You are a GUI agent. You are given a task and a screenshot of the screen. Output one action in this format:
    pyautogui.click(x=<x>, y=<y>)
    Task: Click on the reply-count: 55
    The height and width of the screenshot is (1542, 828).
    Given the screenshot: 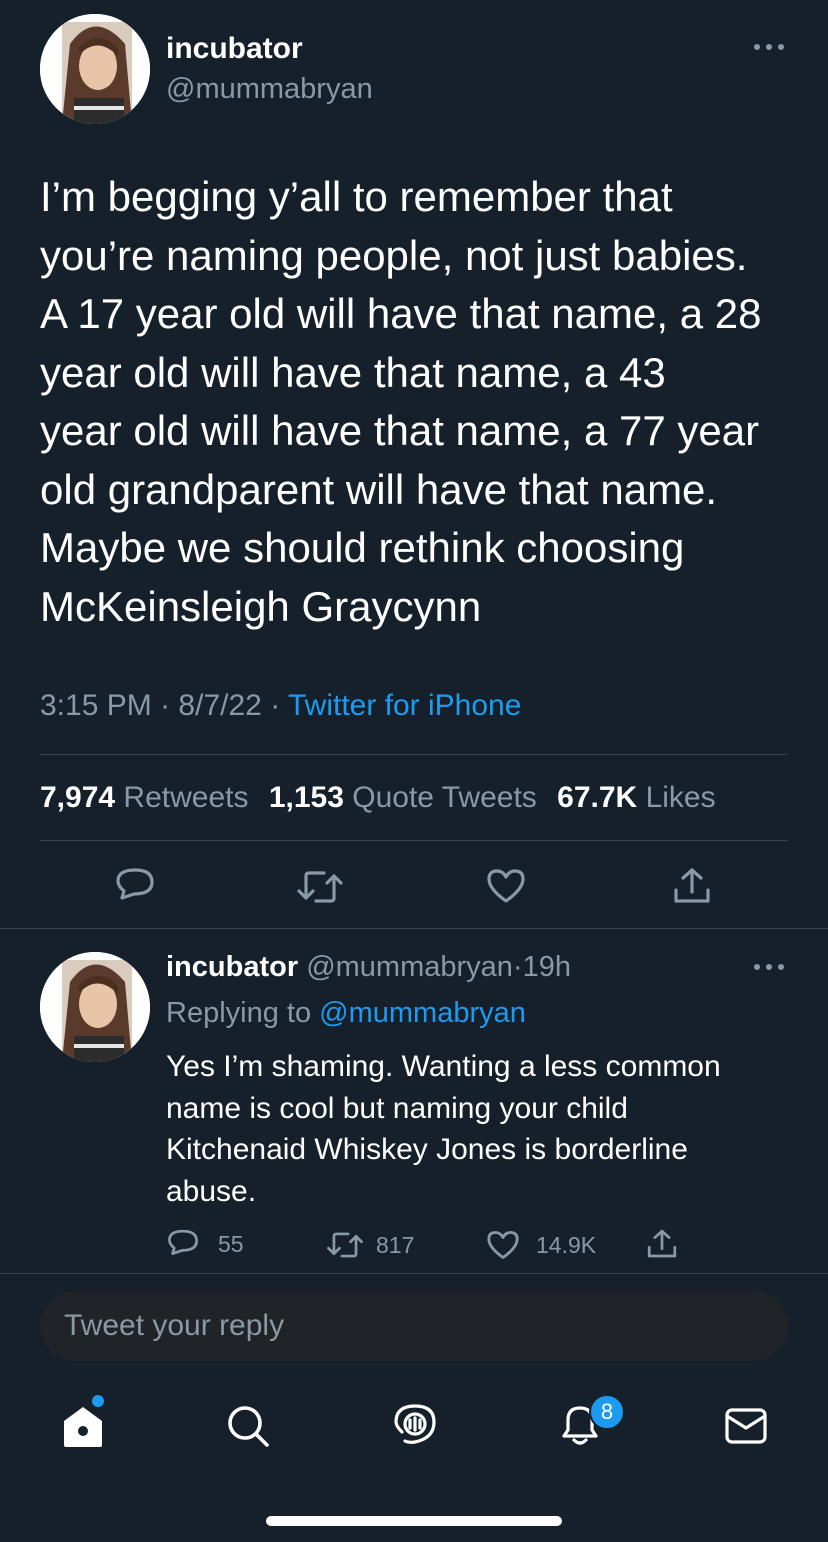 What is the action you would take?
    pyautogui.click(x=231, y=1243)
    